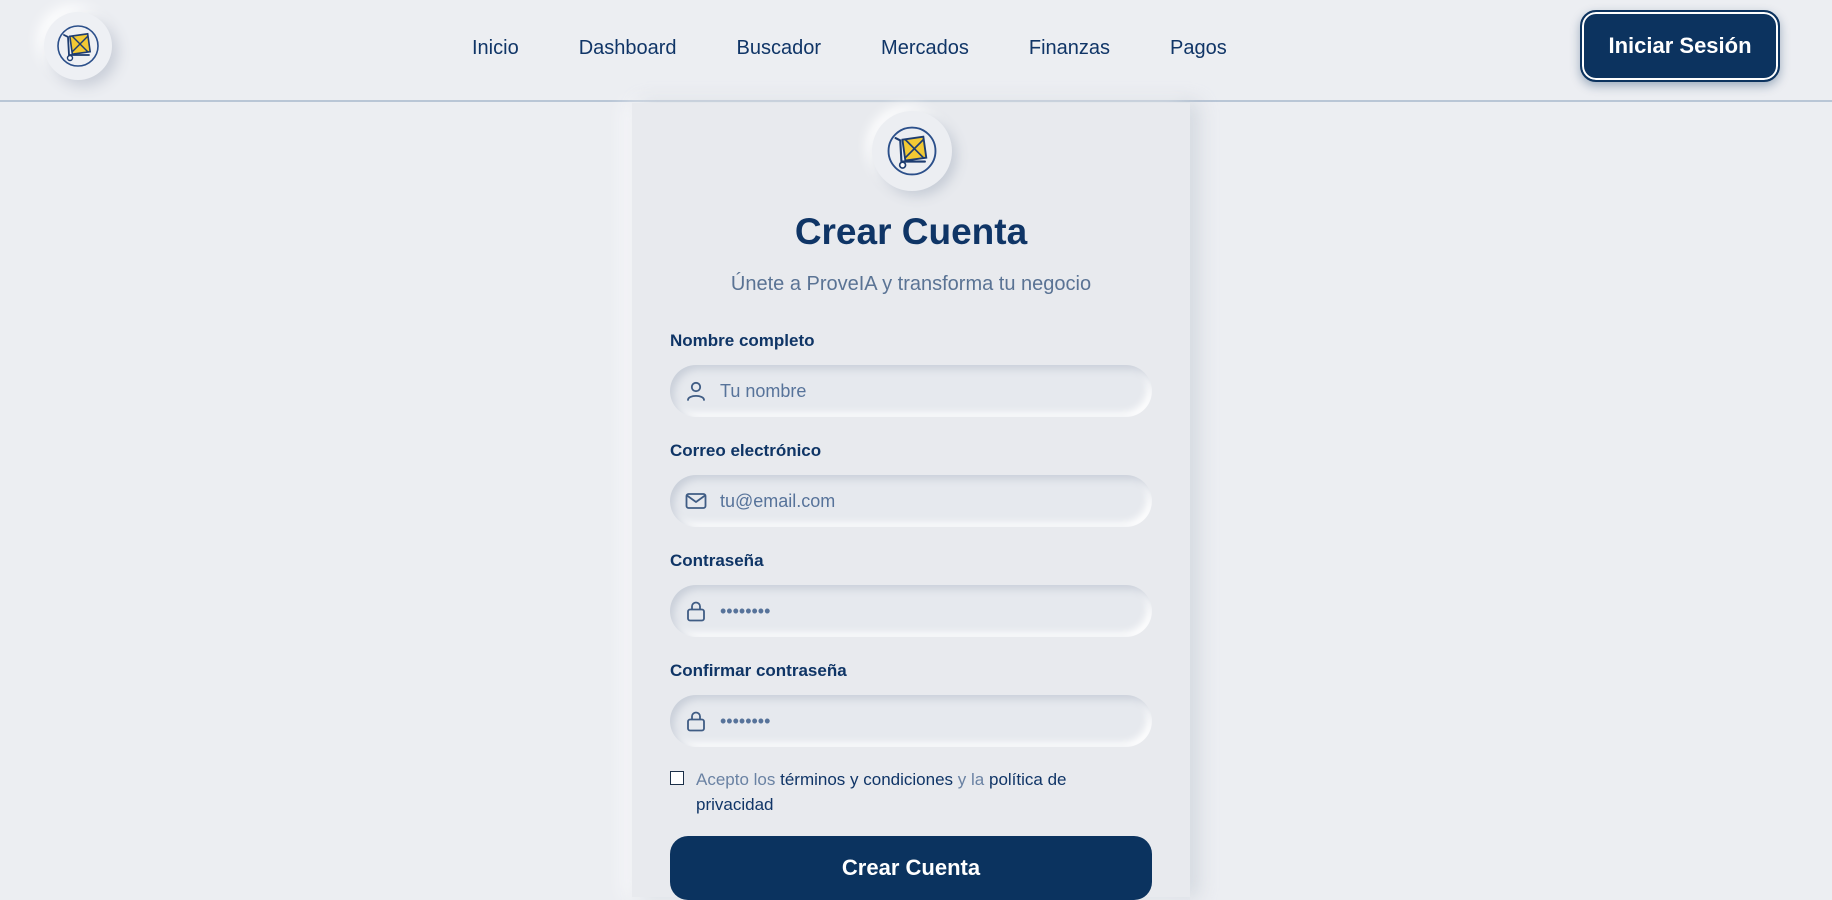 The width and height of the screenshot is (1832, 900). I want to click on nav-link-buscador: Buscador, so click(779, 48).